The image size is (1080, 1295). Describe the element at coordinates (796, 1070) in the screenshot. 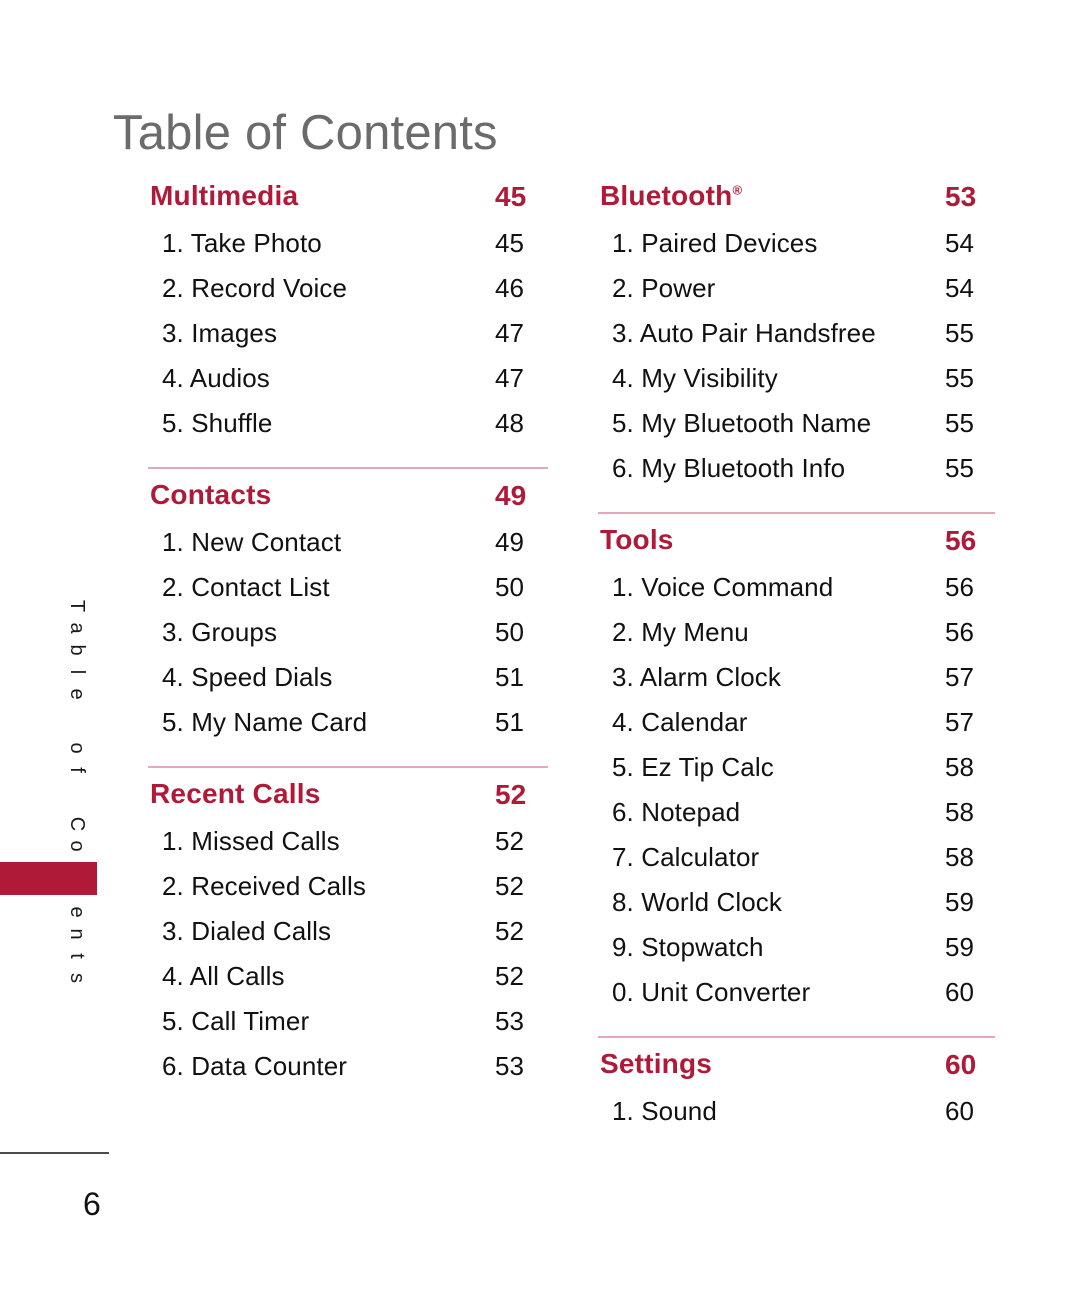

I see `section-heading: Settings 60` at that location.